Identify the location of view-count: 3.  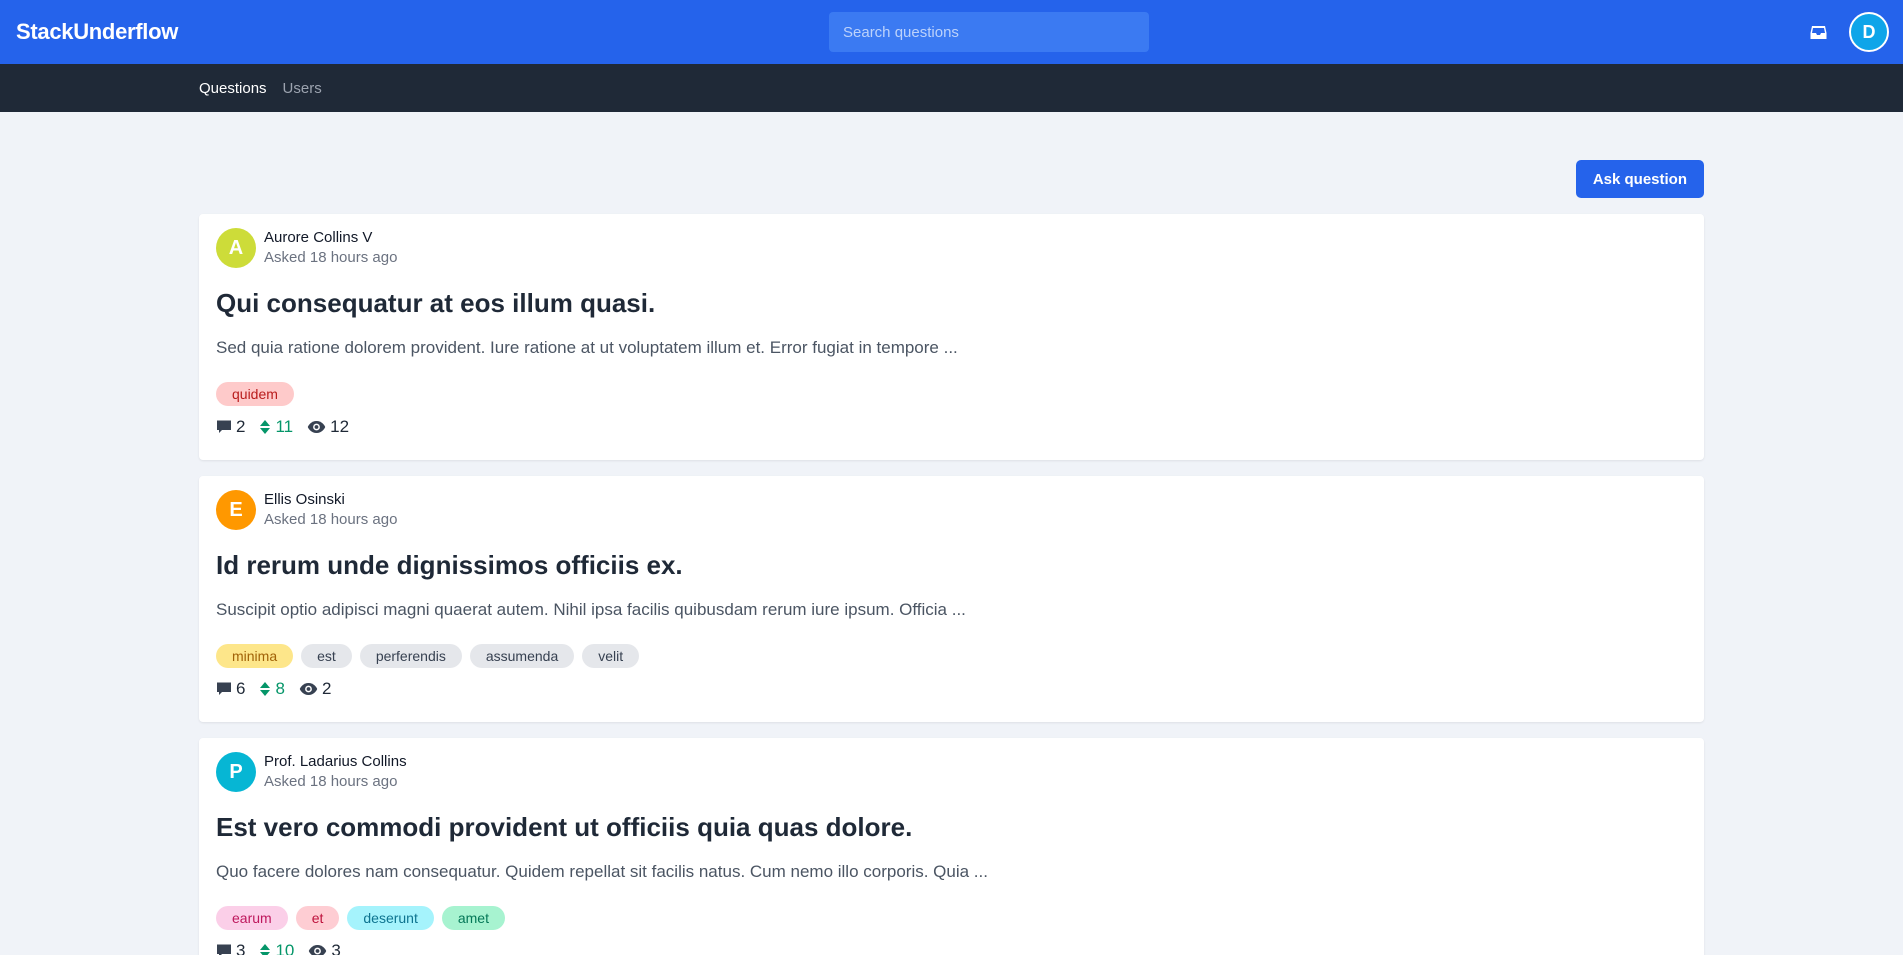
(324, 948).